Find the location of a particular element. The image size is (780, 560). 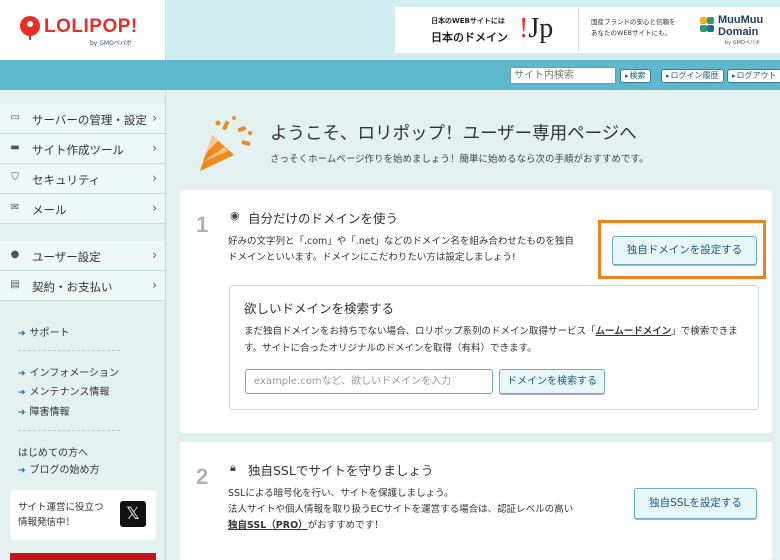

muumuu-domain-link: ムームードメイン is located at coordinates (634, 331).